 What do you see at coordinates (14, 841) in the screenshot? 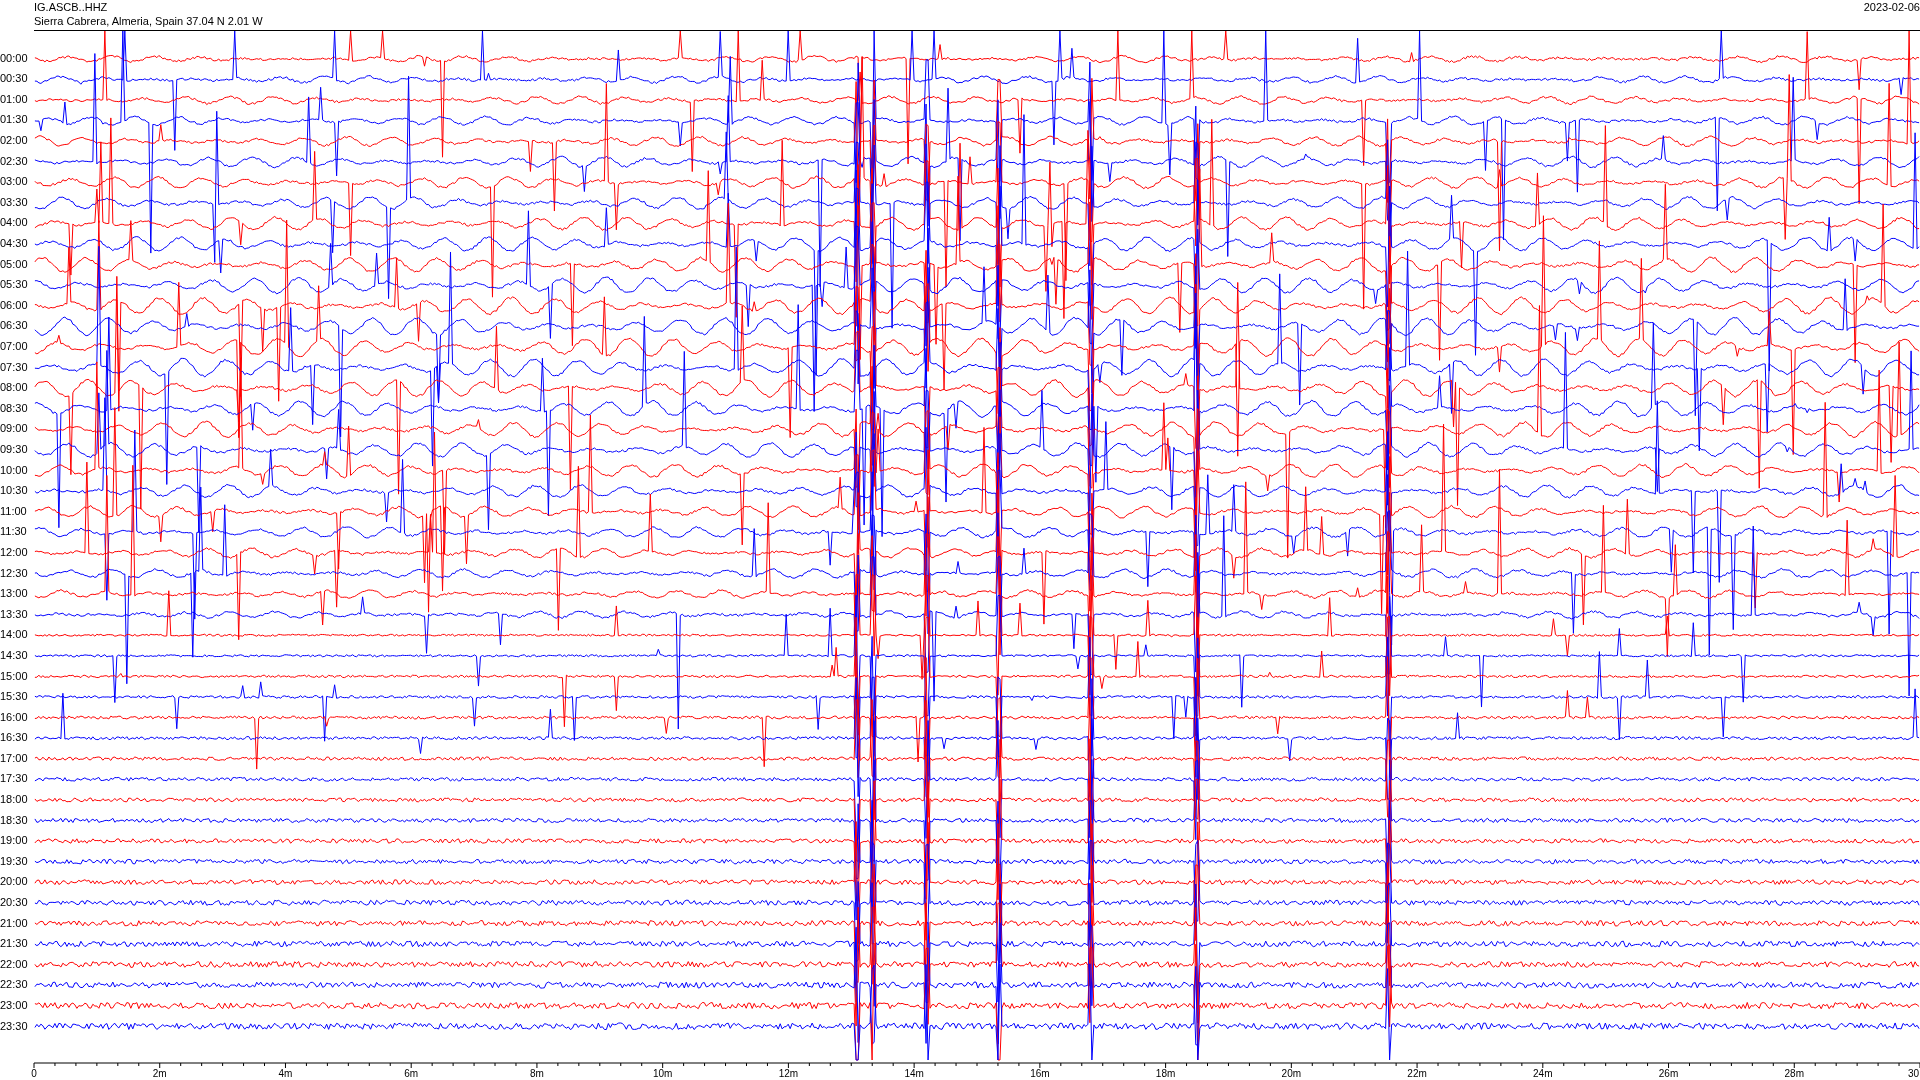
I see `hour-label: 19:00` at bounding box center [14, 841].